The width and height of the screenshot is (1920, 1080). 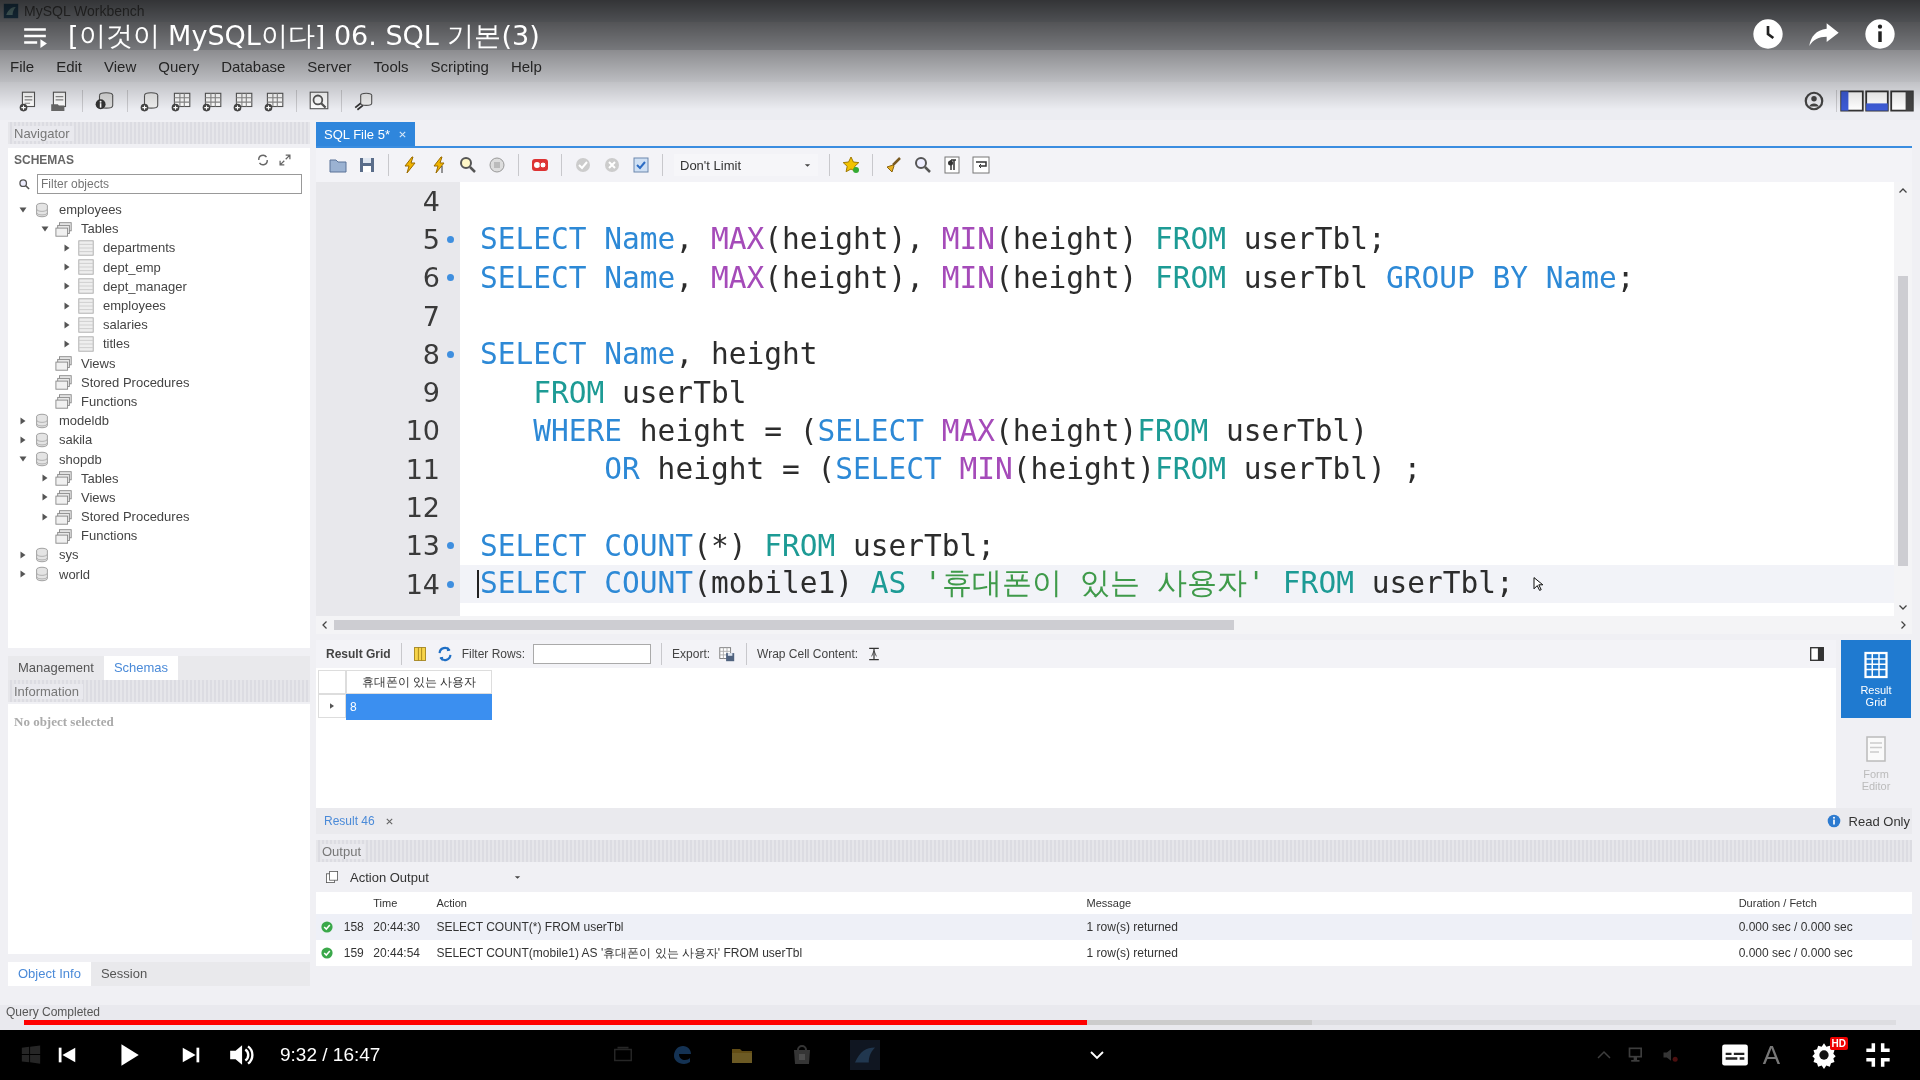 I want to click on save-icon, so click(x=367, y=165).